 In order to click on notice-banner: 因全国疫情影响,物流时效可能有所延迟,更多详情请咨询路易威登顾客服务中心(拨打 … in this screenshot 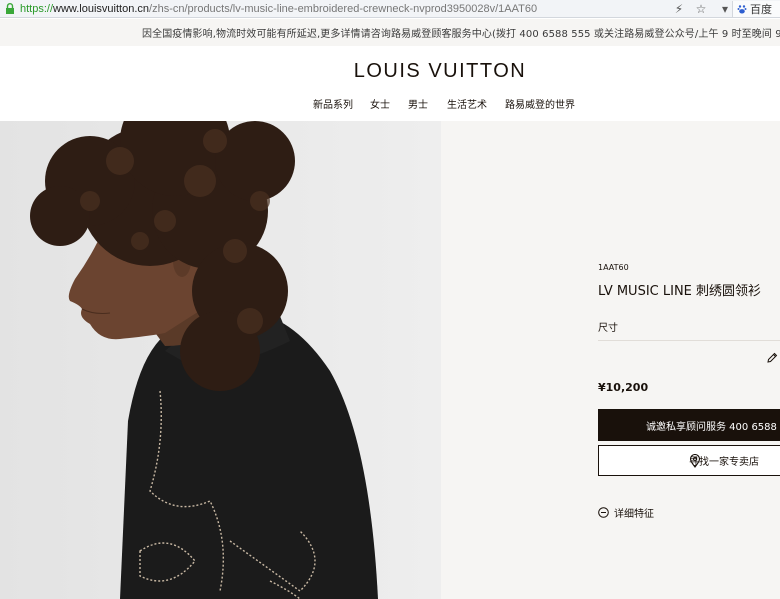, I will do `click(390, 32)`.